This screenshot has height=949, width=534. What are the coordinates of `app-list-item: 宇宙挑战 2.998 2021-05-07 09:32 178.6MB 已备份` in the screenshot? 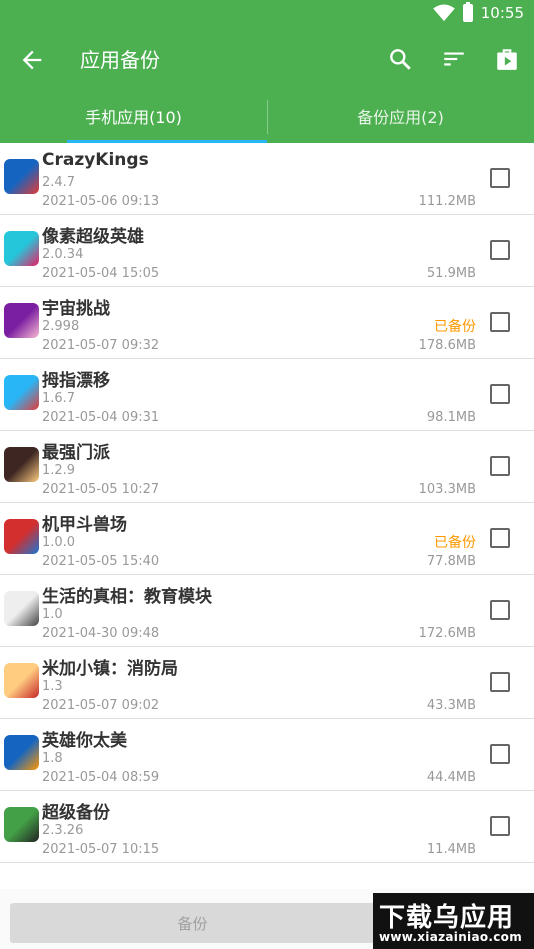 It's located at (267, 323).